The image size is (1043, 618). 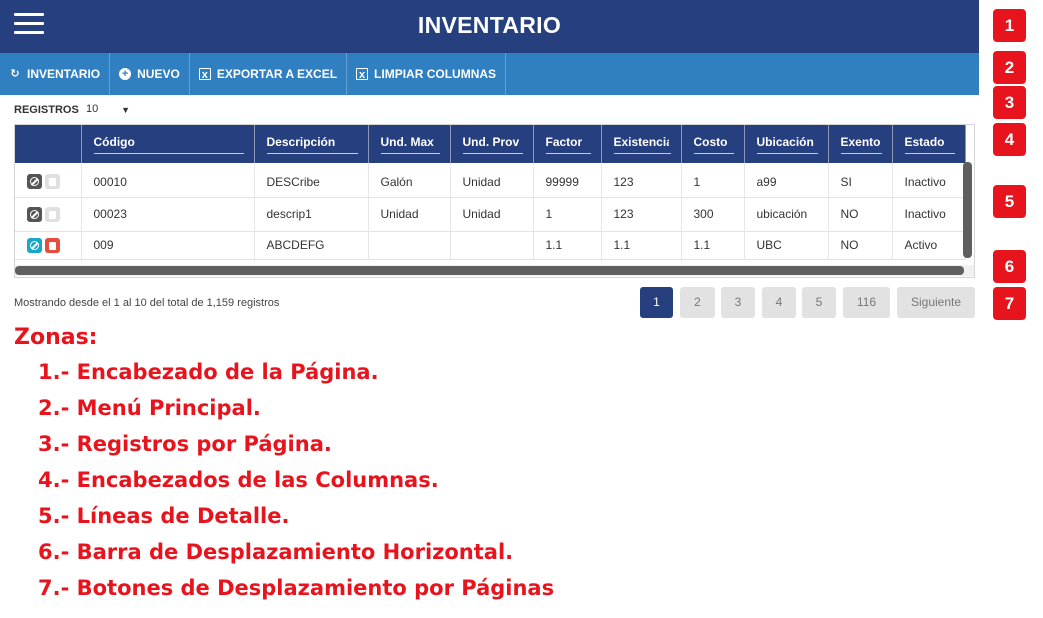 What do you see at coordinates (819, 302) in the screenshot?
I see `page-button-5: 5` at bounding box center [819, 302].